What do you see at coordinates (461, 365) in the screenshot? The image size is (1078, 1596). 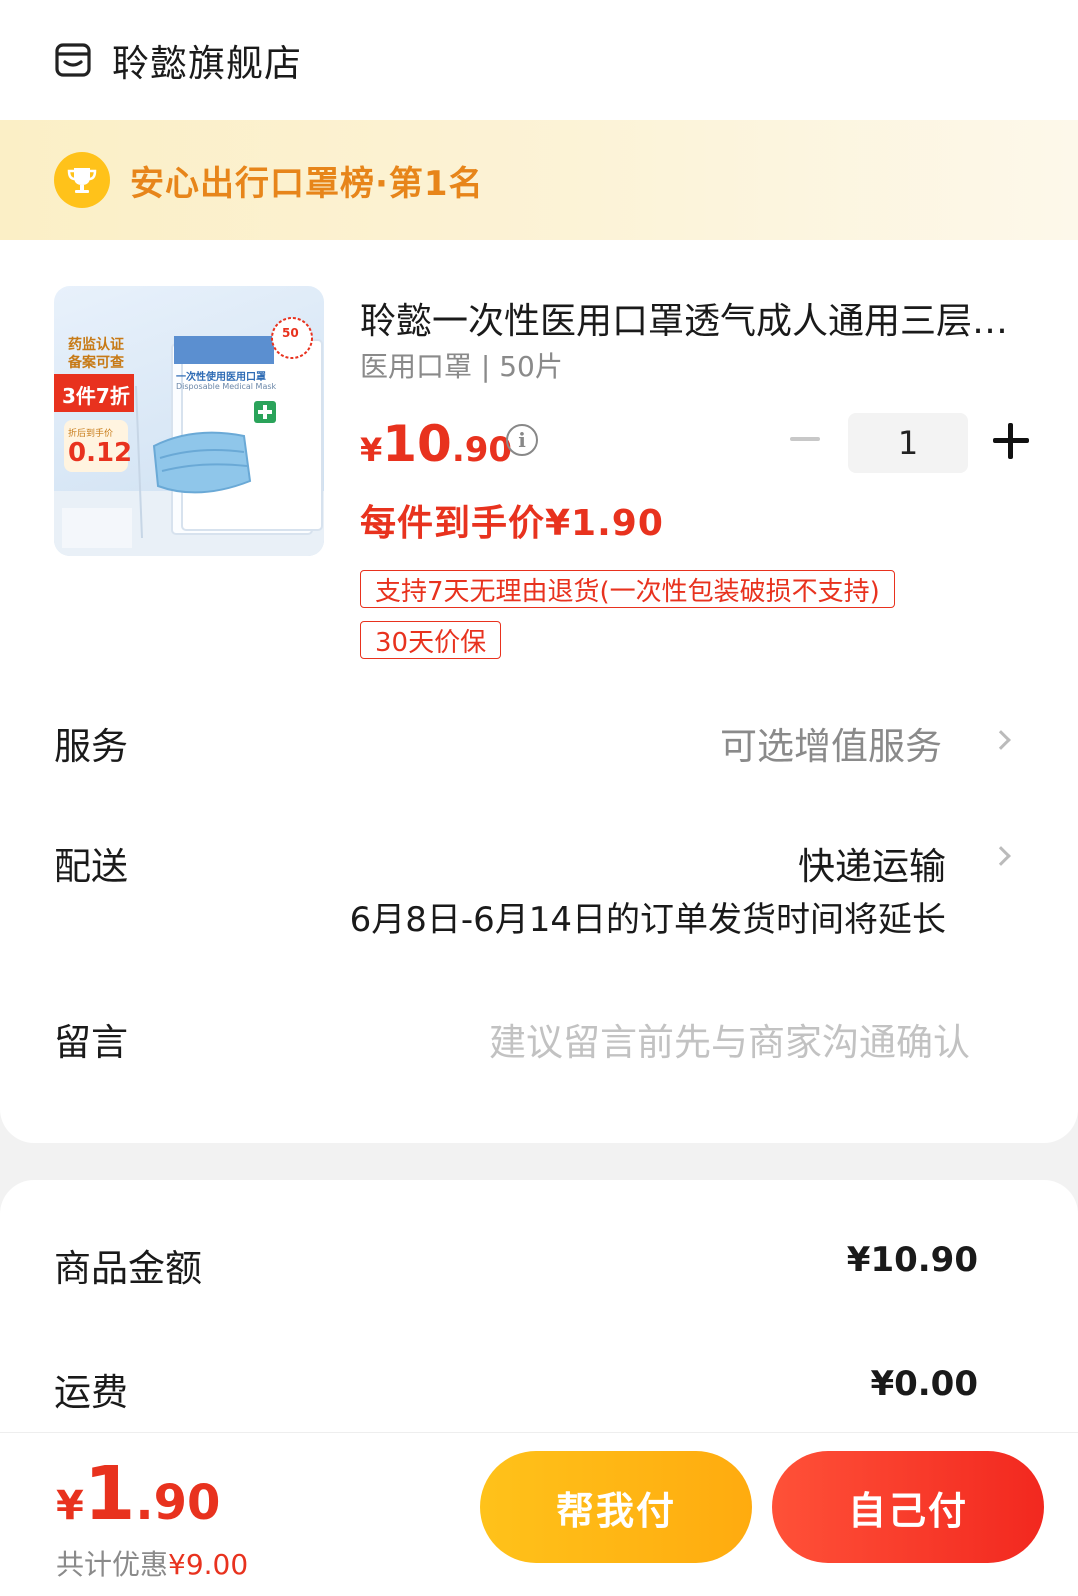 I see `product-spec: 医用口罩 | 50片` at bounding box center [461, 365].